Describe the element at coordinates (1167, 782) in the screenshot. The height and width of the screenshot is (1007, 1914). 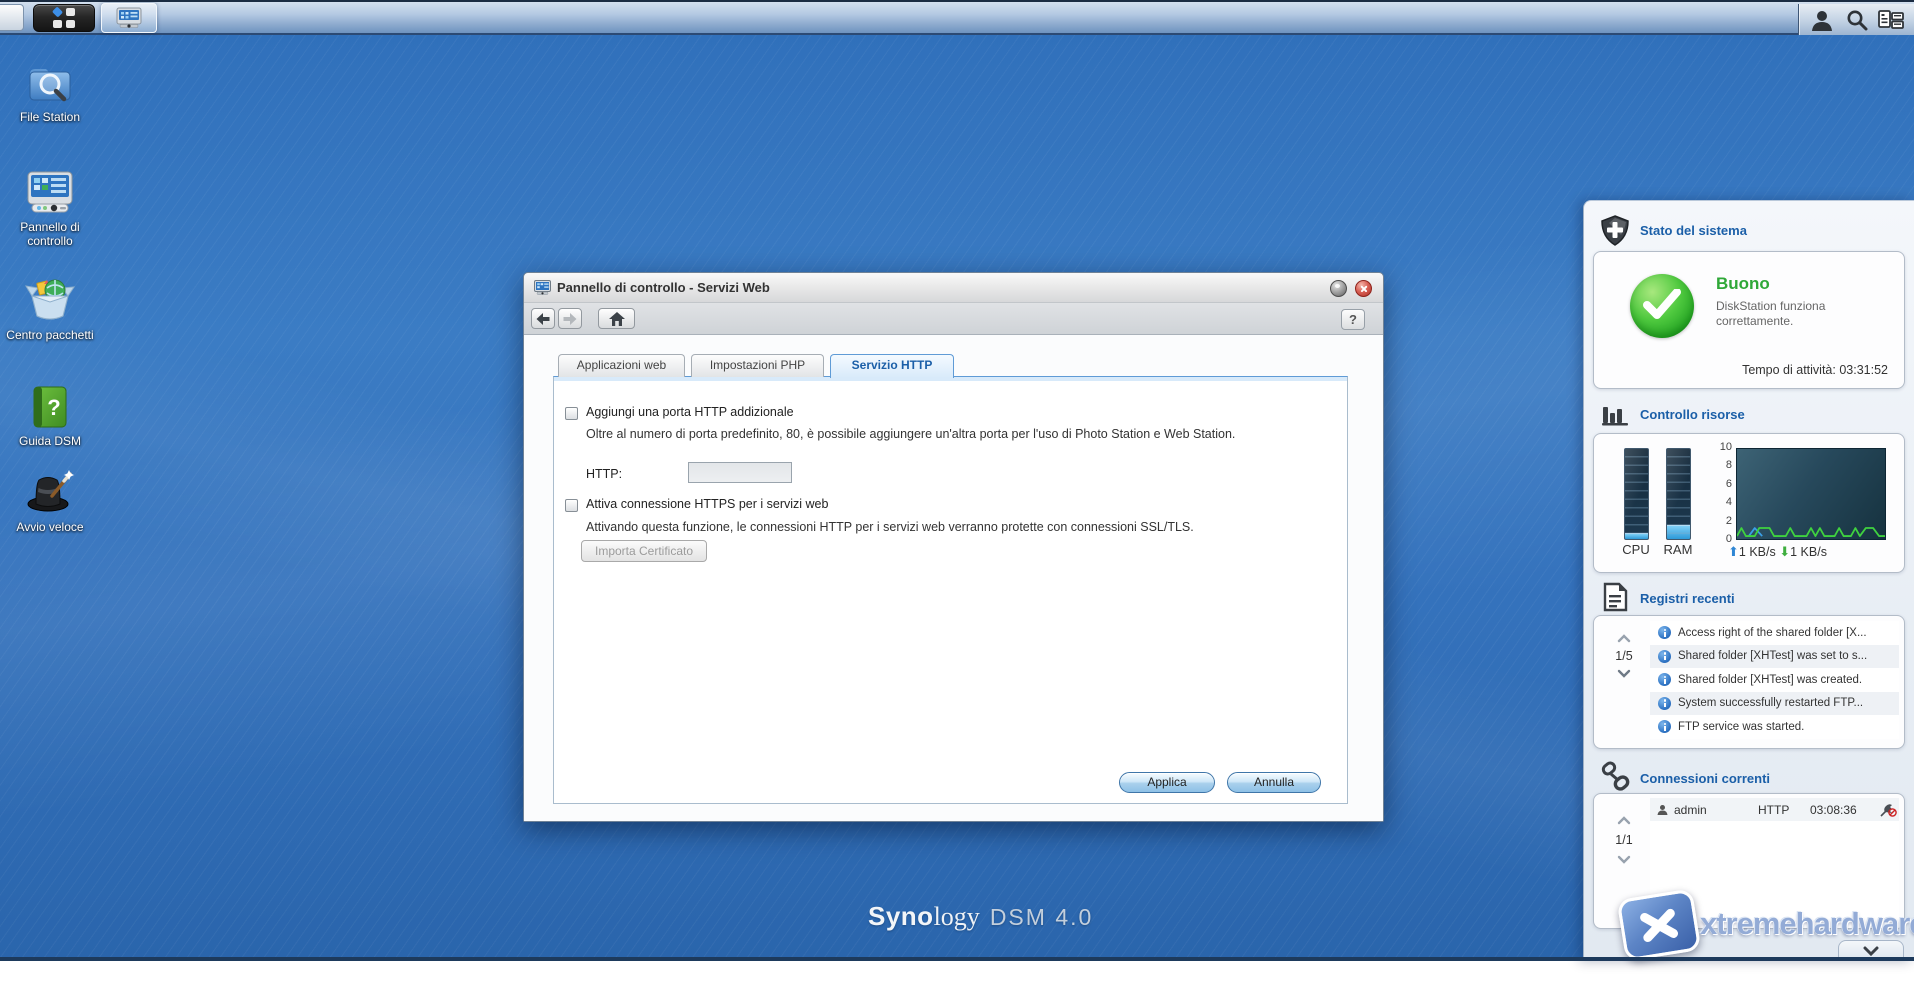
I see `apply-button: Applica` at that location.